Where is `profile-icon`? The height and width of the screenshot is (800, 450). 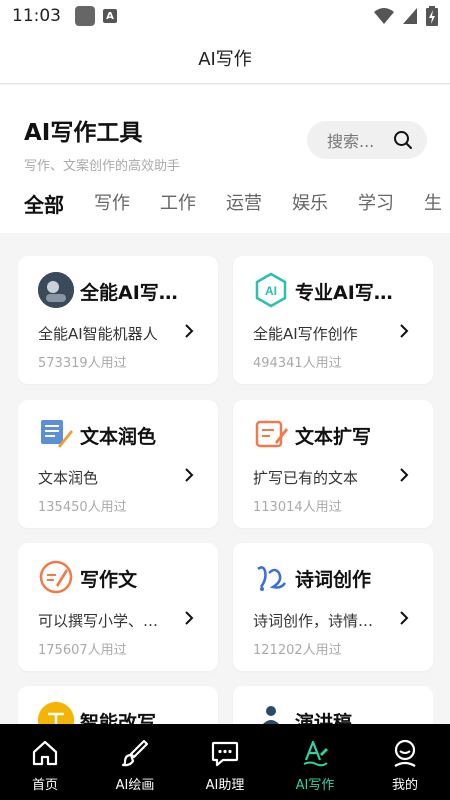
profile-icon is located at coordinates (405, 753).